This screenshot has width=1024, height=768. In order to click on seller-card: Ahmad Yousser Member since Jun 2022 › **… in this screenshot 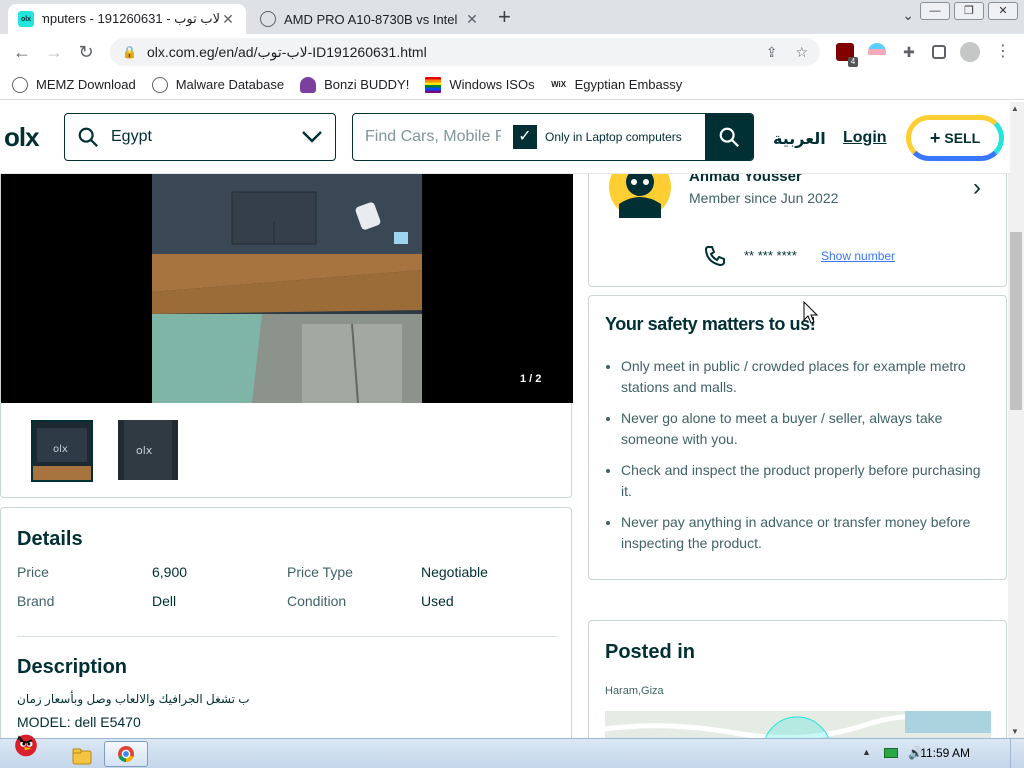, I will do `click(797, 221)`.